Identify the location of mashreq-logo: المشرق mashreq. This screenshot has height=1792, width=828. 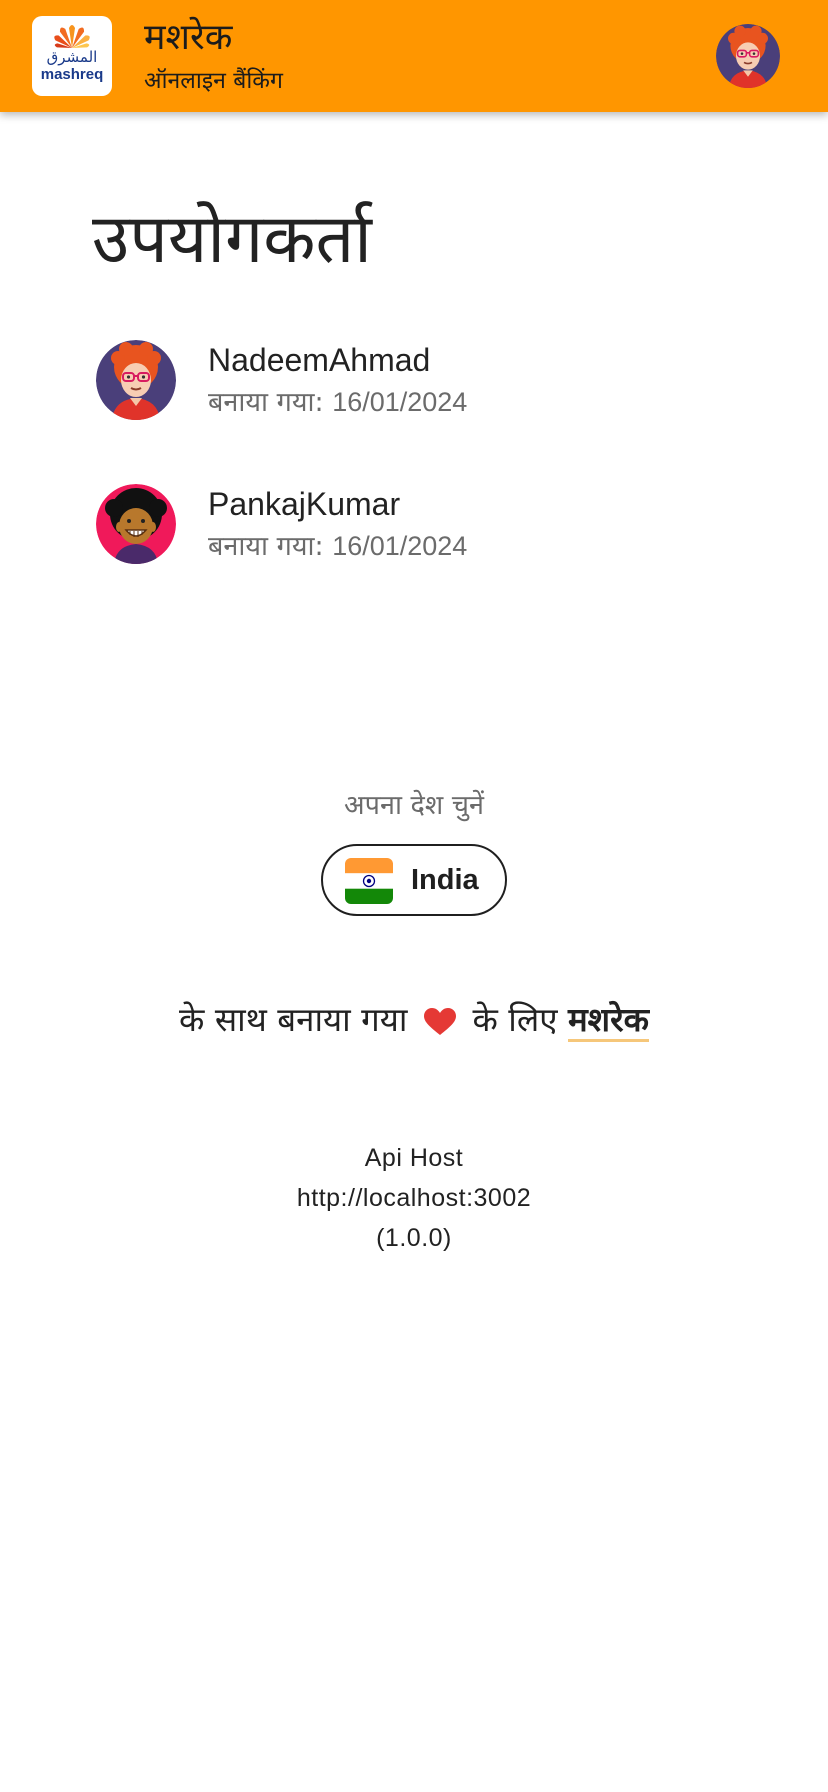
(72, 56).